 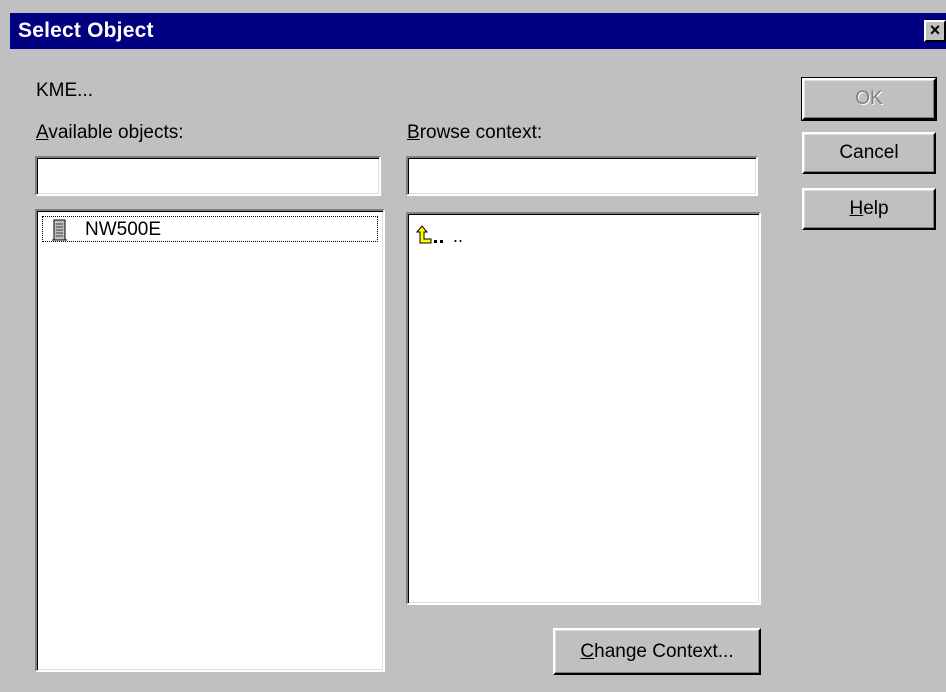 What do you see at coordinates (876, 208) in the screenshot?
I see `help-label-text: elp` at bounding box center [876, 208].